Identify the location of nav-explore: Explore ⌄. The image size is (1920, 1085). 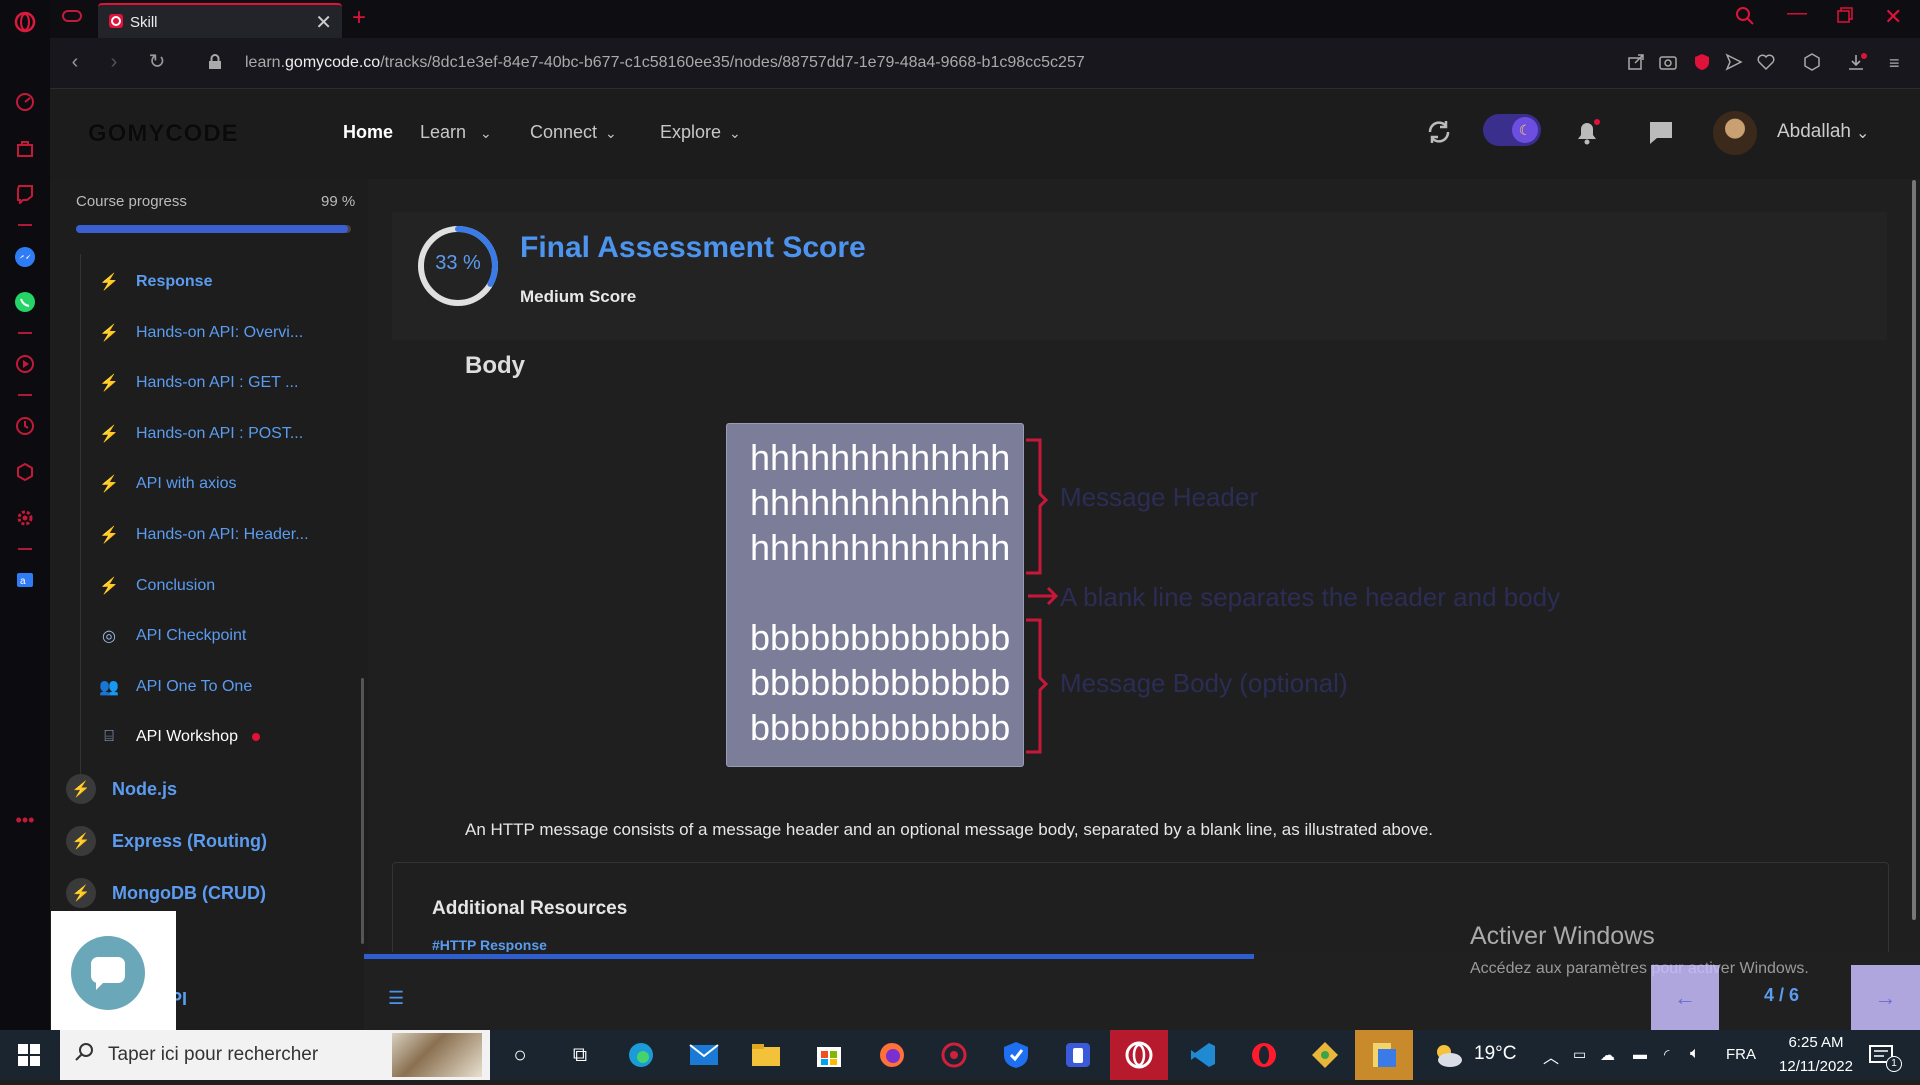
(700, 132).